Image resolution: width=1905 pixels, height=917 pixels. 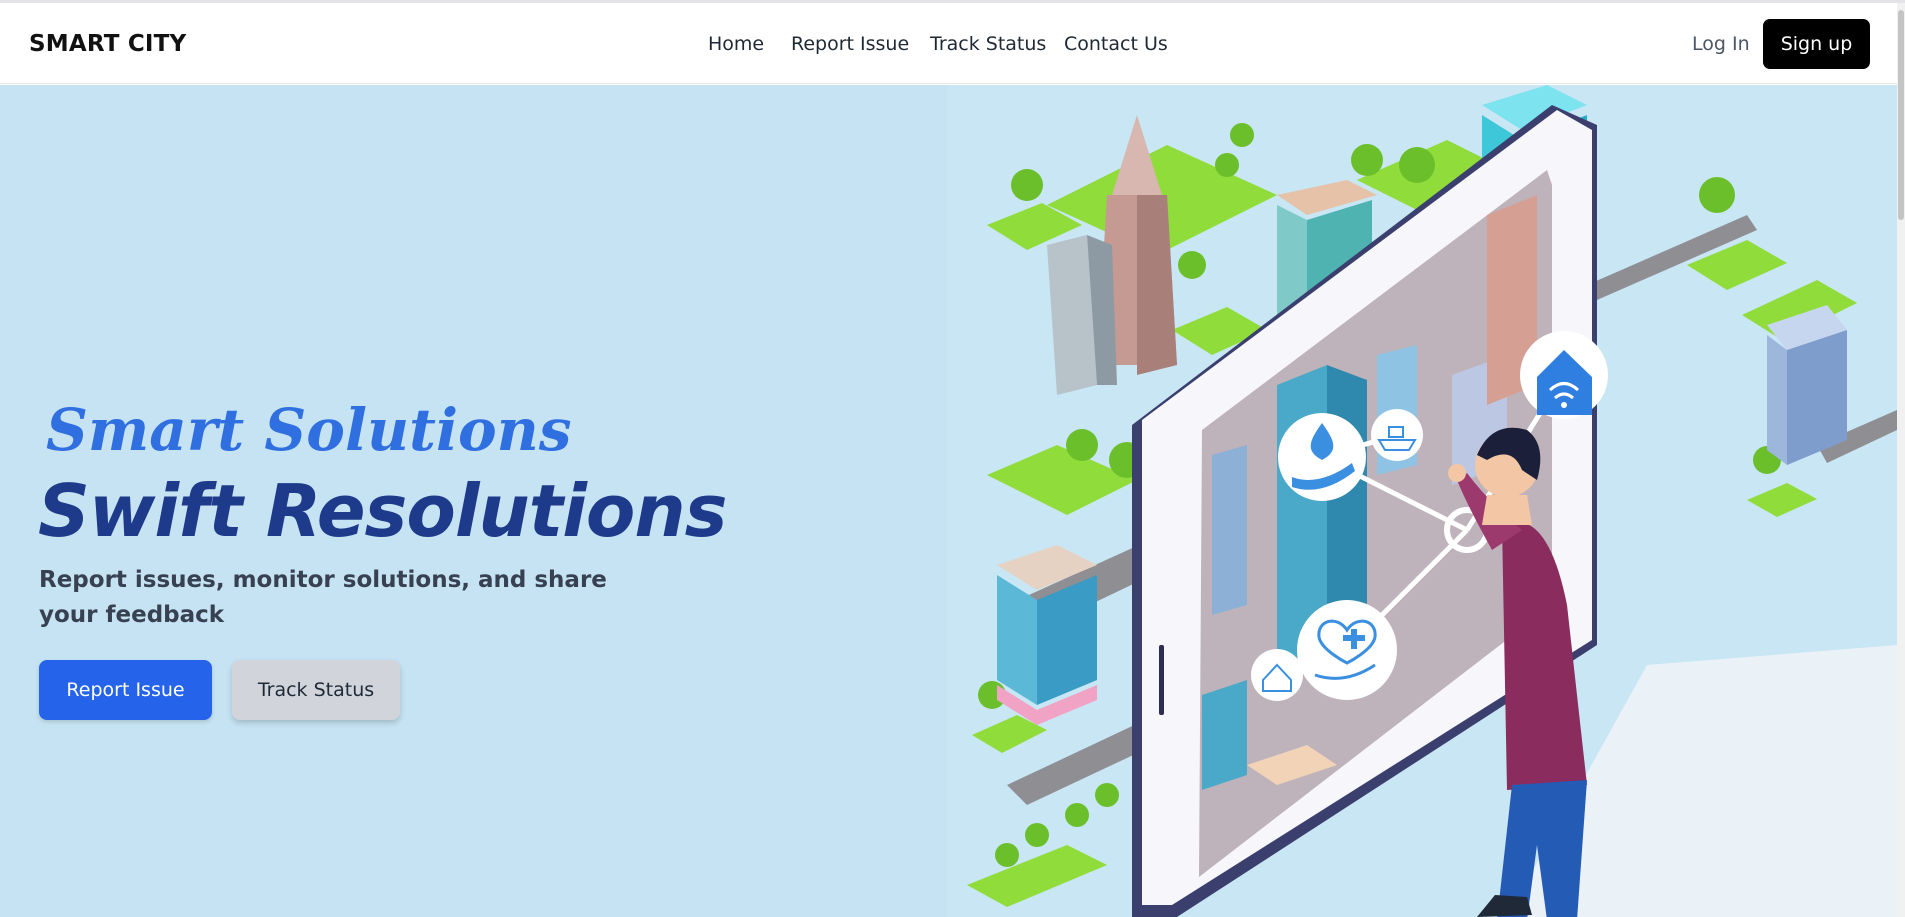 I want to click on health-care-hand-icon, so click(x=1347, y=650).